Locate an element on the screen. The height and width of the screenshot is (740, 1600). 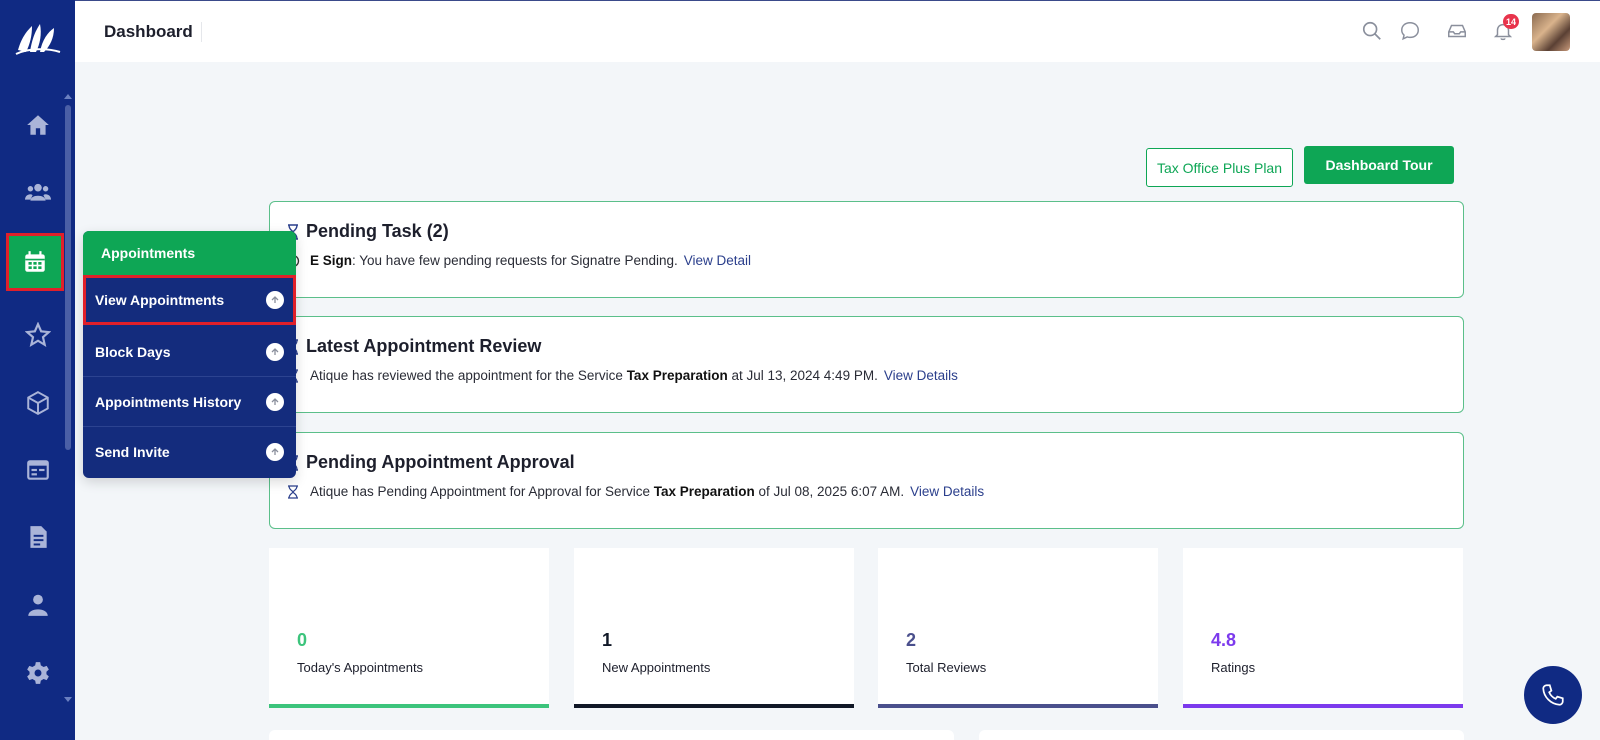
sidebar-item-reviews is located at coordinates (37, 335).